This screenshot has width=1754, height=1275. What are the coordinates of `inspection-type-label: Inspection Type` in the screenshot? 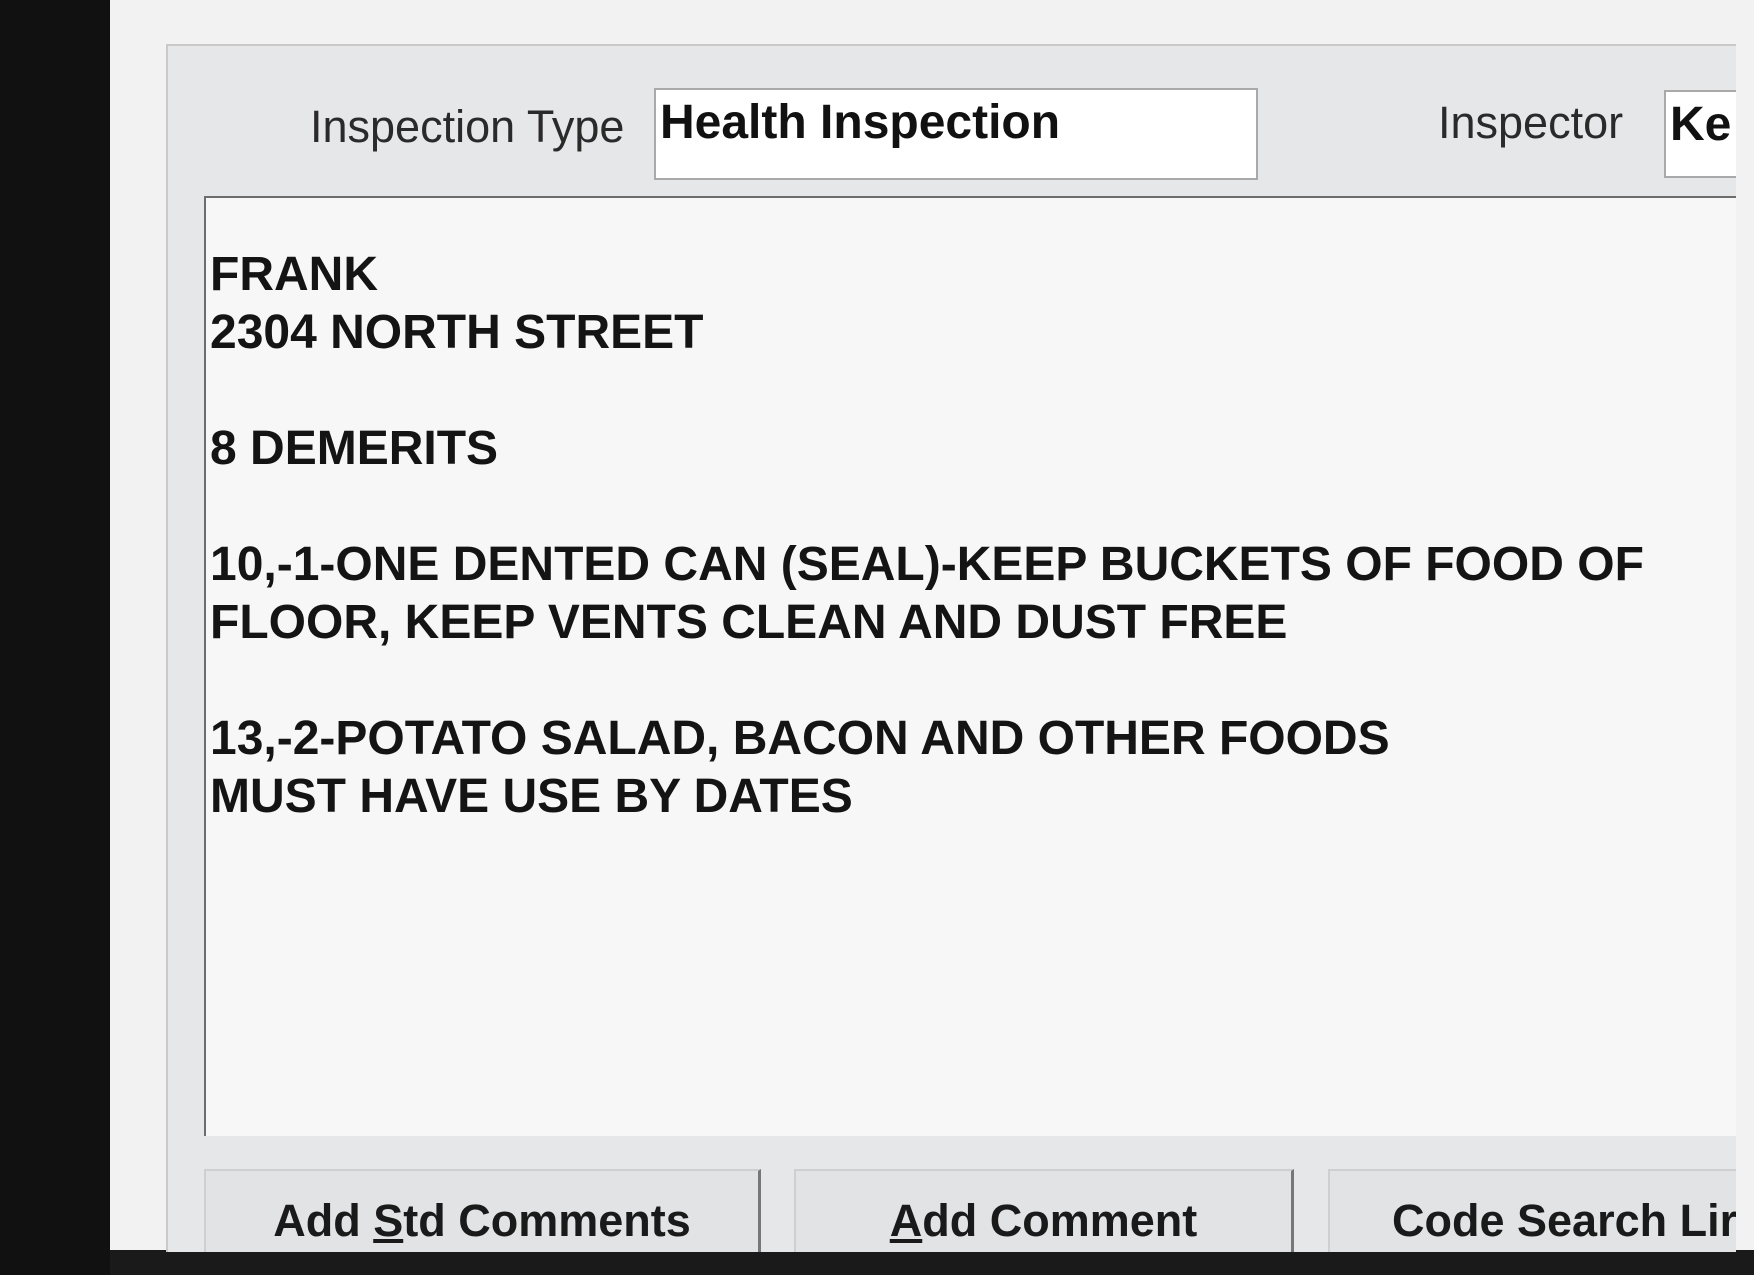 It's located at (467, 126).